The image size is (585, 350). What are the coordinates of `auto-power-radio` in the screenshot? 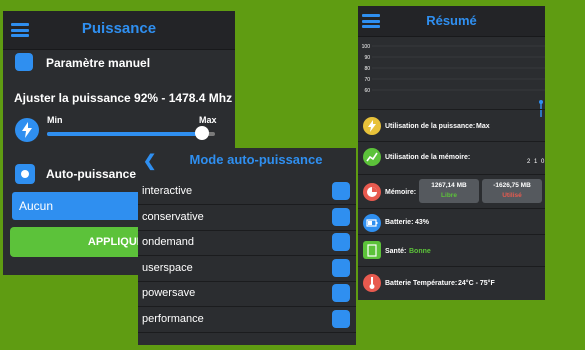 It's located at (25, 174).